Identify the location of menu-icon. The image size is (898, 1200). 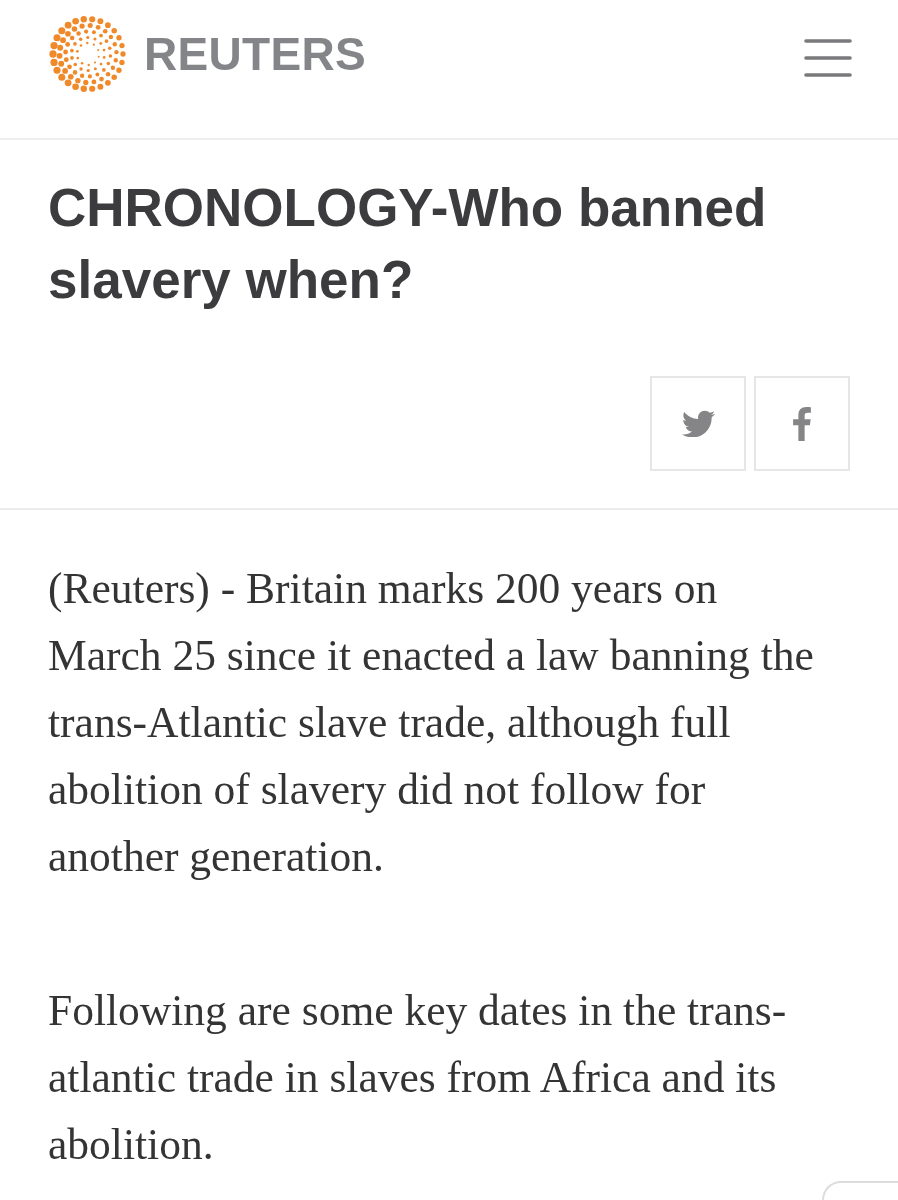
(828, 58).